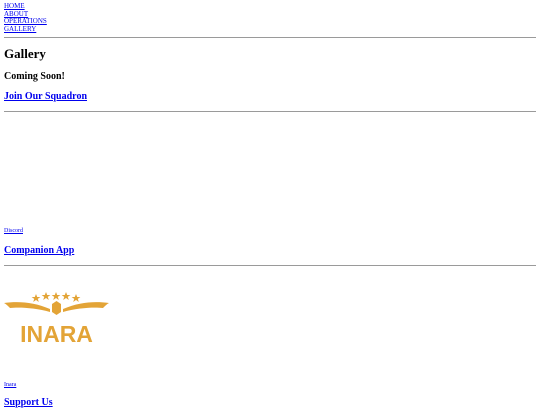 This screenshot has width=540, height=408. What do you see at coordinates (13, 231) in the screenshot?
I see `discord-link: Discord` at bounding box center [13, 231].